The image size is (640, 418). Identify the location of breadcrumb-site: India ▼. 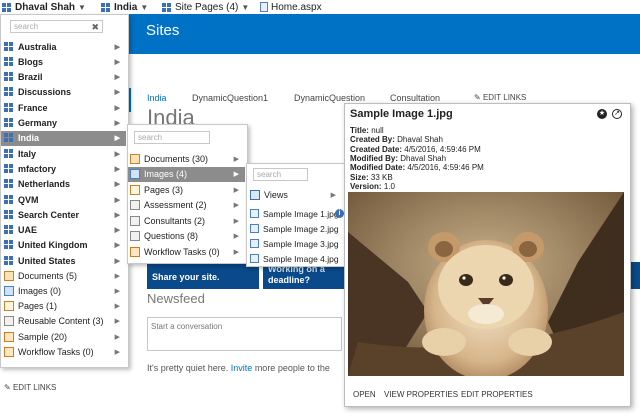
(124, 7).